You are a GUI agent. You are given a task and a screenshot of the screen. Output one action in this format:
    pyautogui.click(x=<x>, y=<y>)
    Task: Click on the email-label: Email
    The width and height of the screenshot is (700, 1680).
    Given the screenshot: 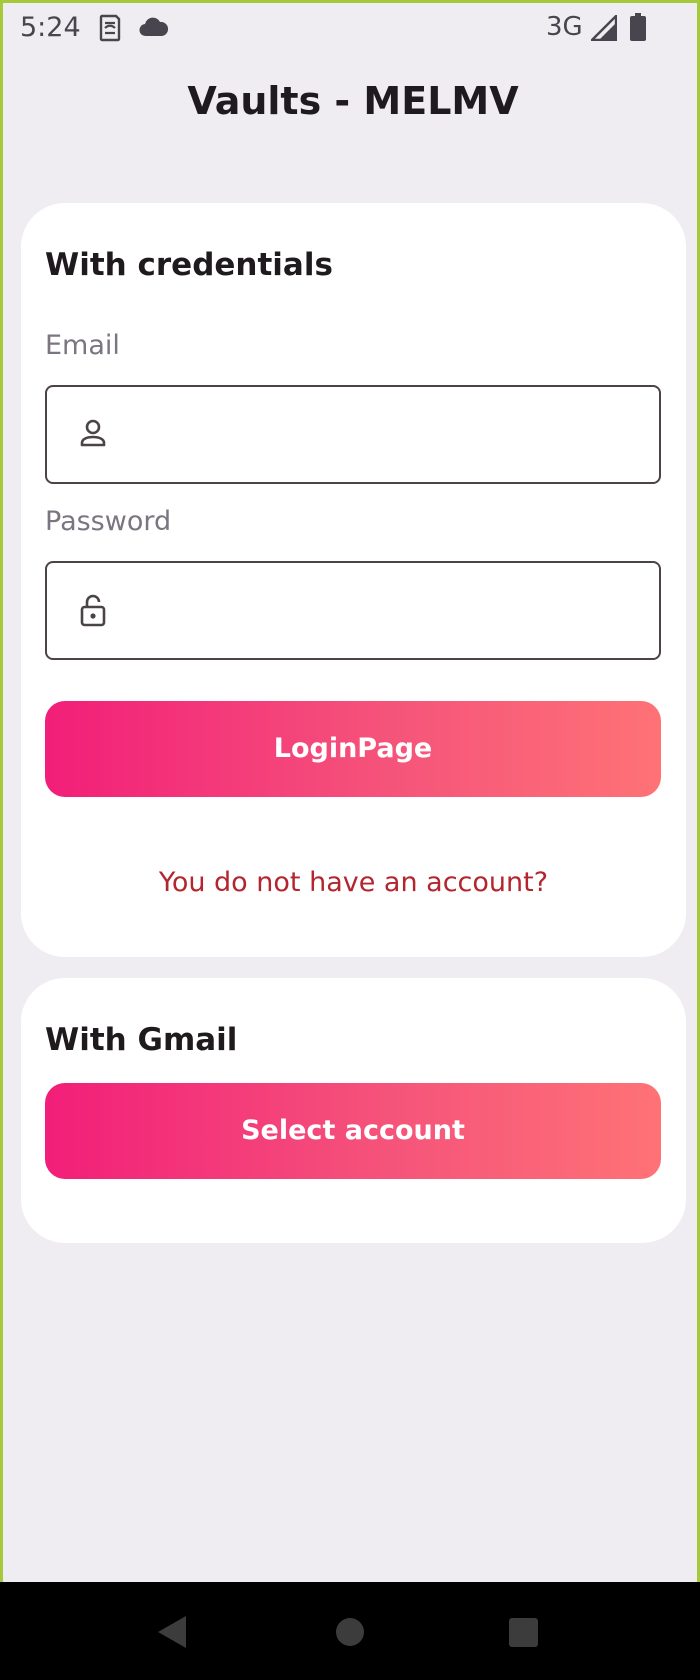 What is the action you would take?
    pyautogui.click(x=82, y=345)
    